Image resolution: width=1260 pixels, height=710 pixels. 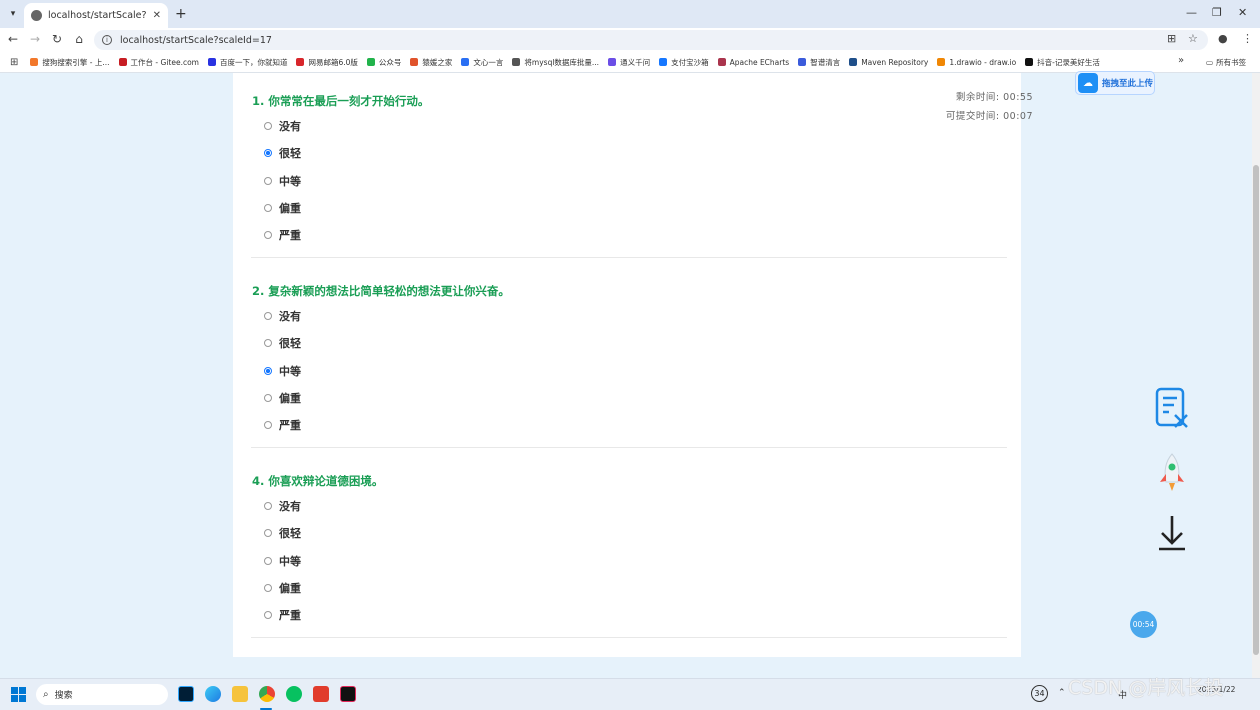 What do you see at coordinates (1223, 38) in the screenshot?
I see `profile-icon: ●` at bounding box center [1223, 38].